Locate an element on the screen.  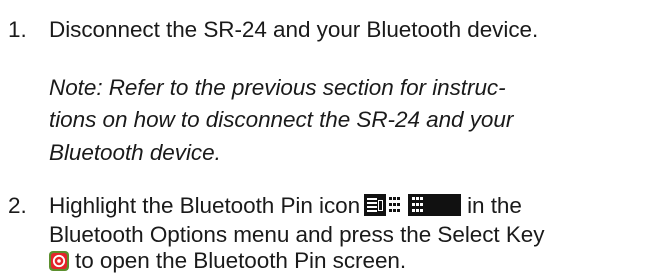
step-2-text-before-icon: Highlight the Bluetooth Pin icon is located at coordinates (205, 205).